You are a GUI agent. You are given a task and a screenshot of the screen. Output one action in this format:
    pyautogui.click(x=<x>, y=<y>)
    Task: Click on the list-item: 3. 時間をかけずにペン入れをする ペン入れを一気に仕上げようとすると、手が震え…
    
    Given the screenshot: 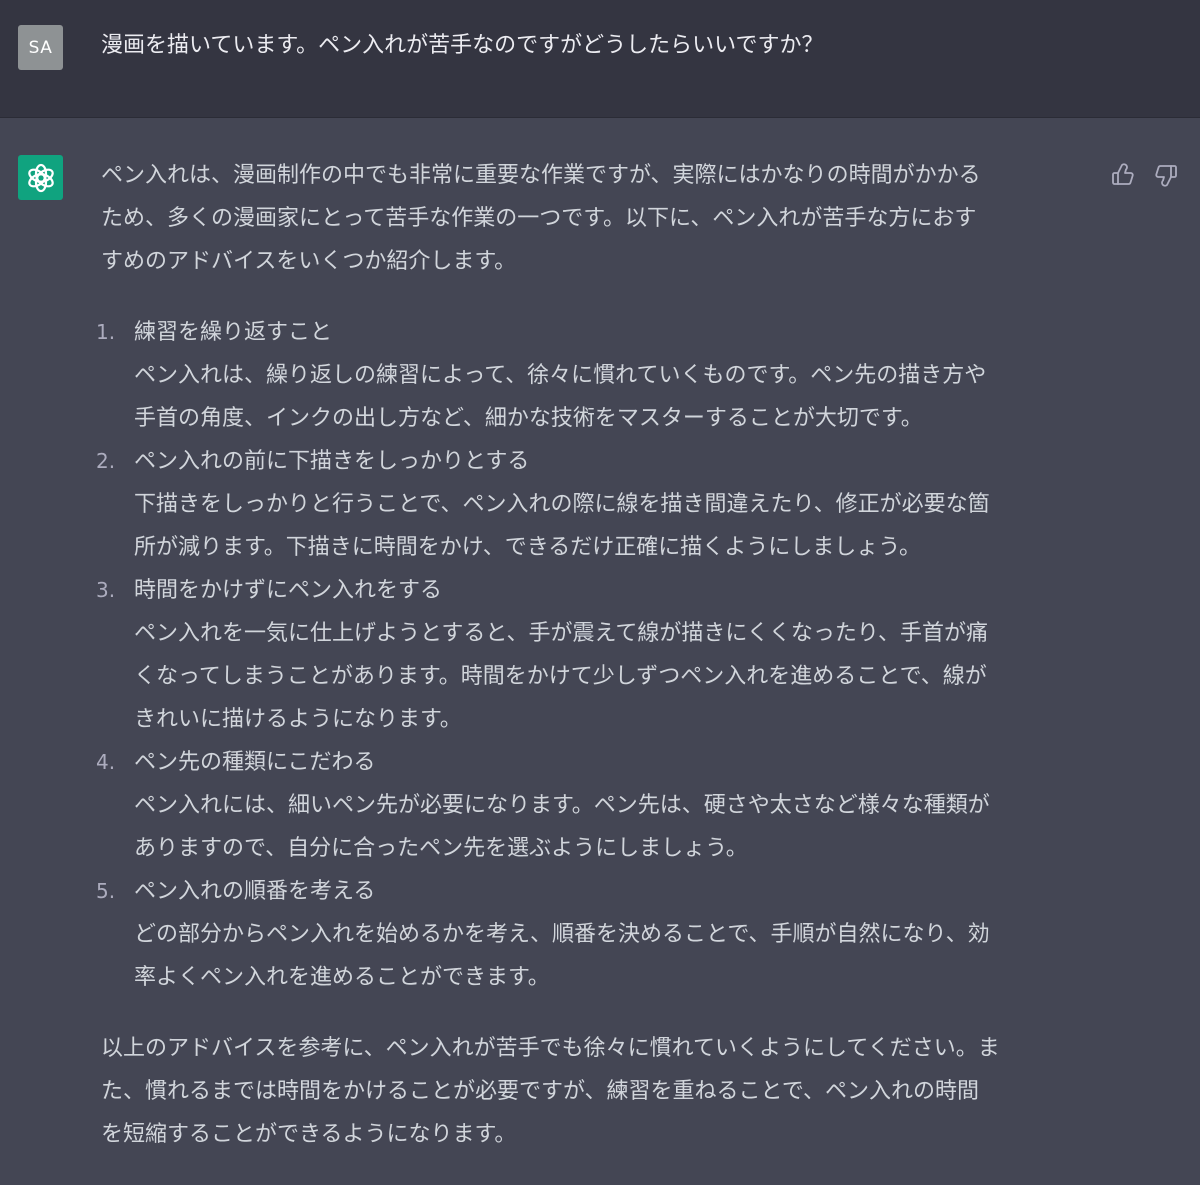 What is the action you would take?
    pyautogui.click(x=593, y=655)
    